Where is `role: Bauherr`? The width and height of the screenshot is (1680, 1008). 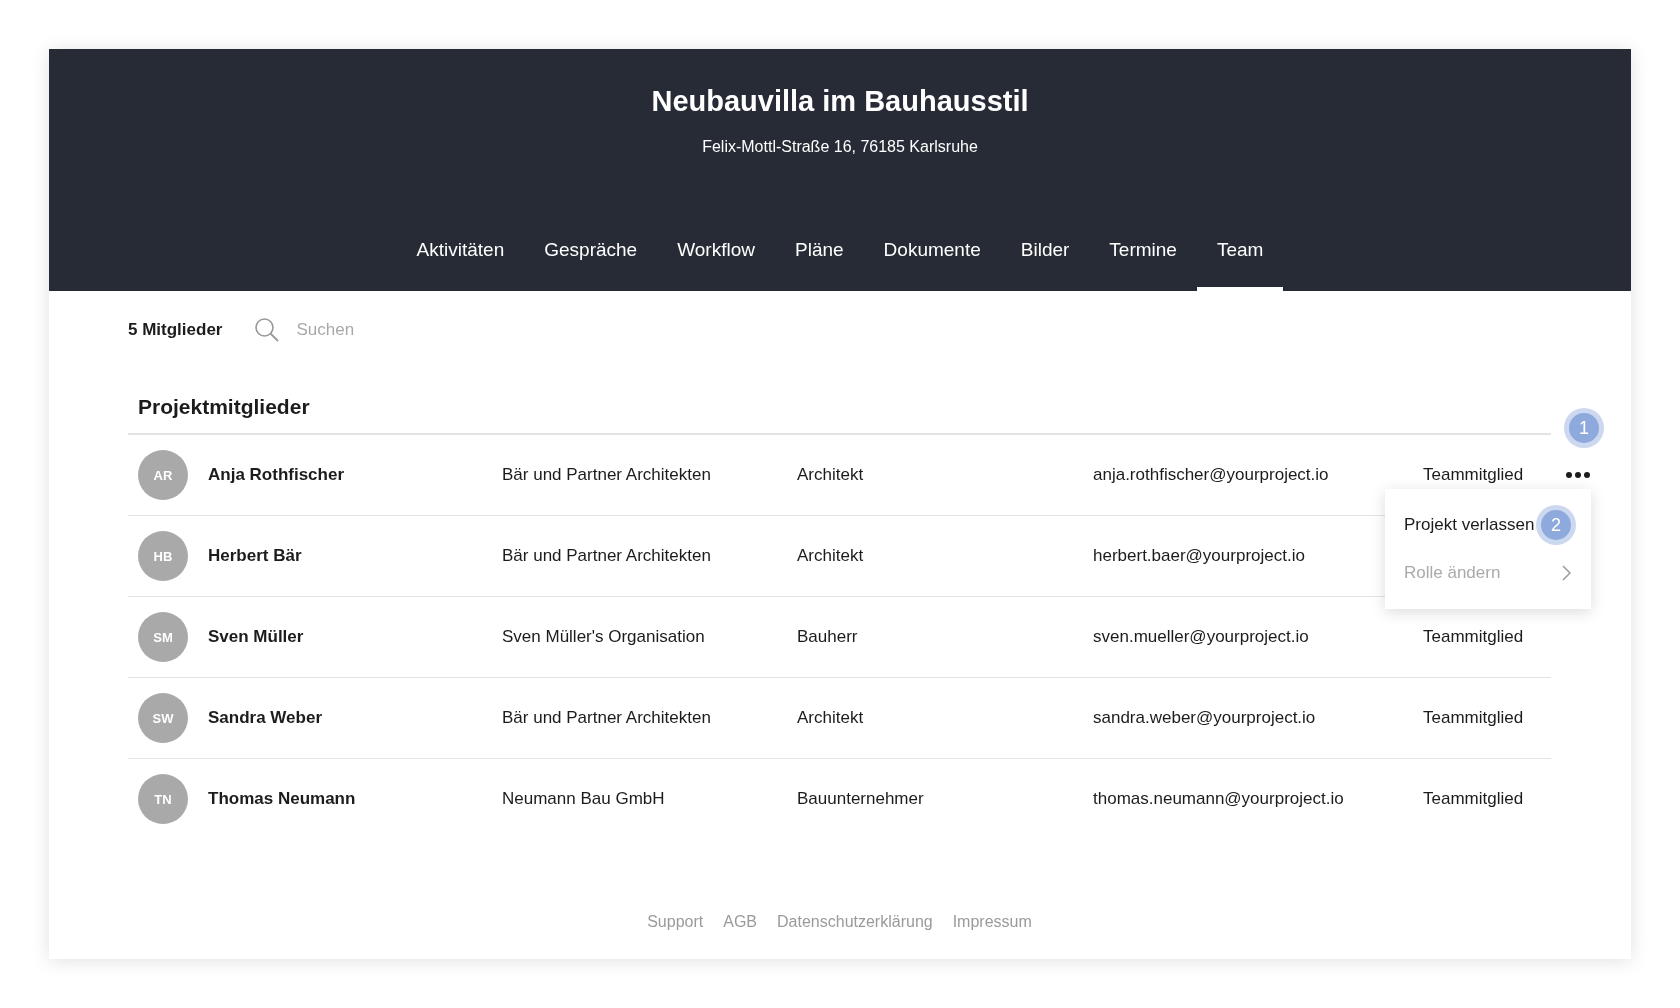 role: Bauherr is located at coordinates (828, 637).